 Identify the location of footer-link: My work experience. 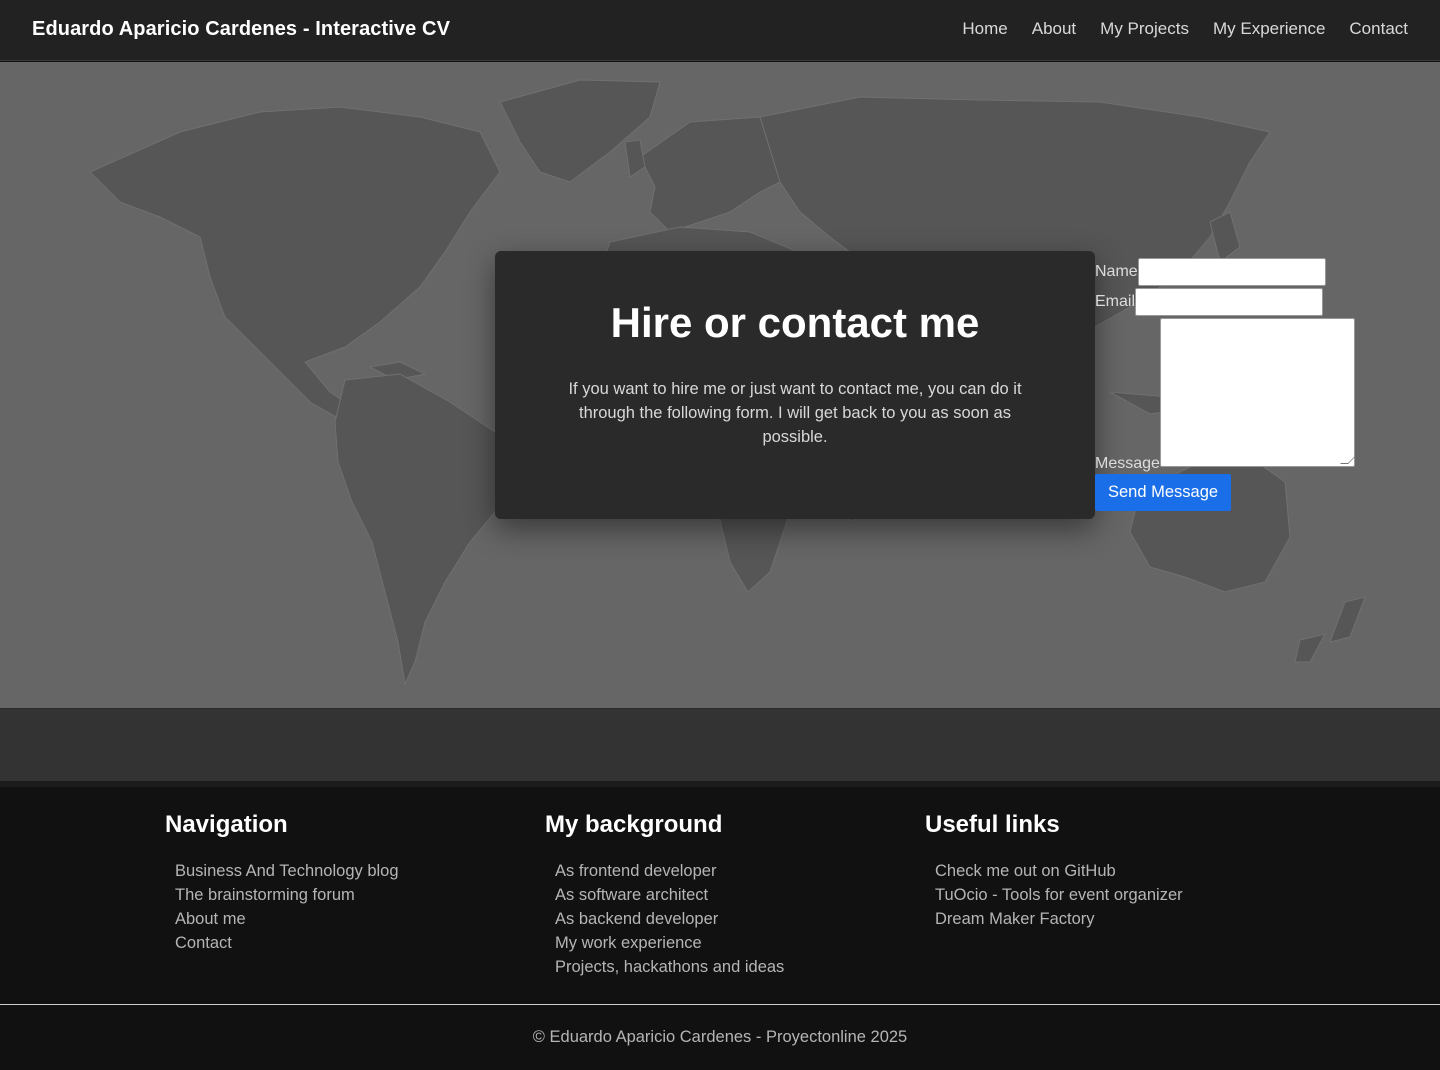
(720, 943).